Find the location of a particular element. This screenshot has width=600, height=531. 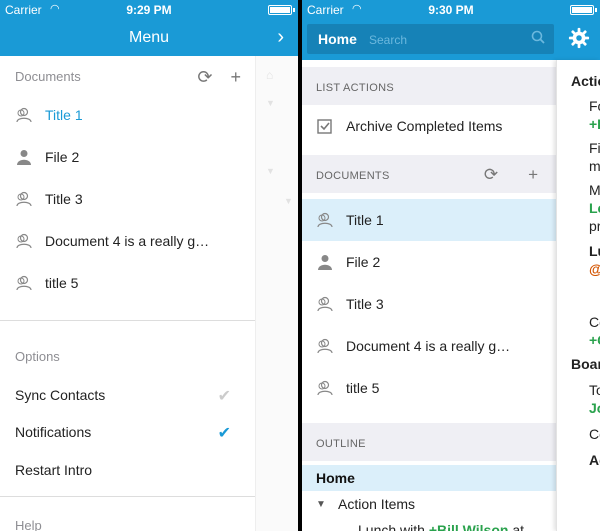

outline-text: Lunch with +Bill Wilson at is located at coordinates (441, 526).